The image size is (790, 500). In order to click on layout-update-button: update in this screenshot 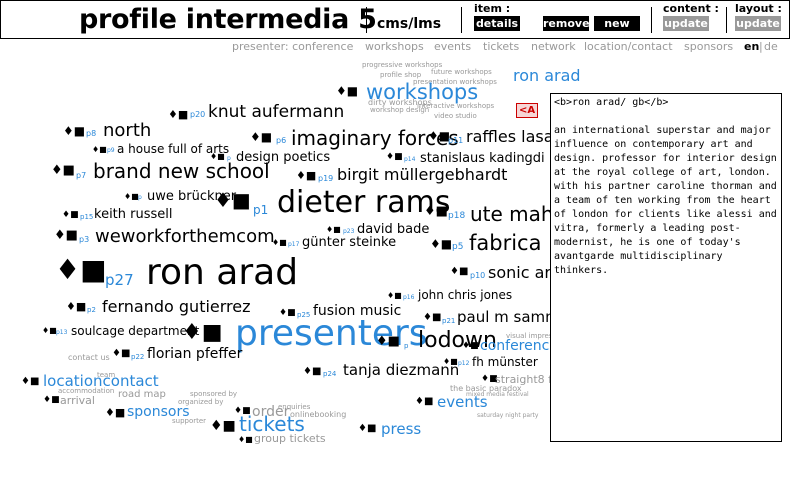, I will do `click(758, 23)`.